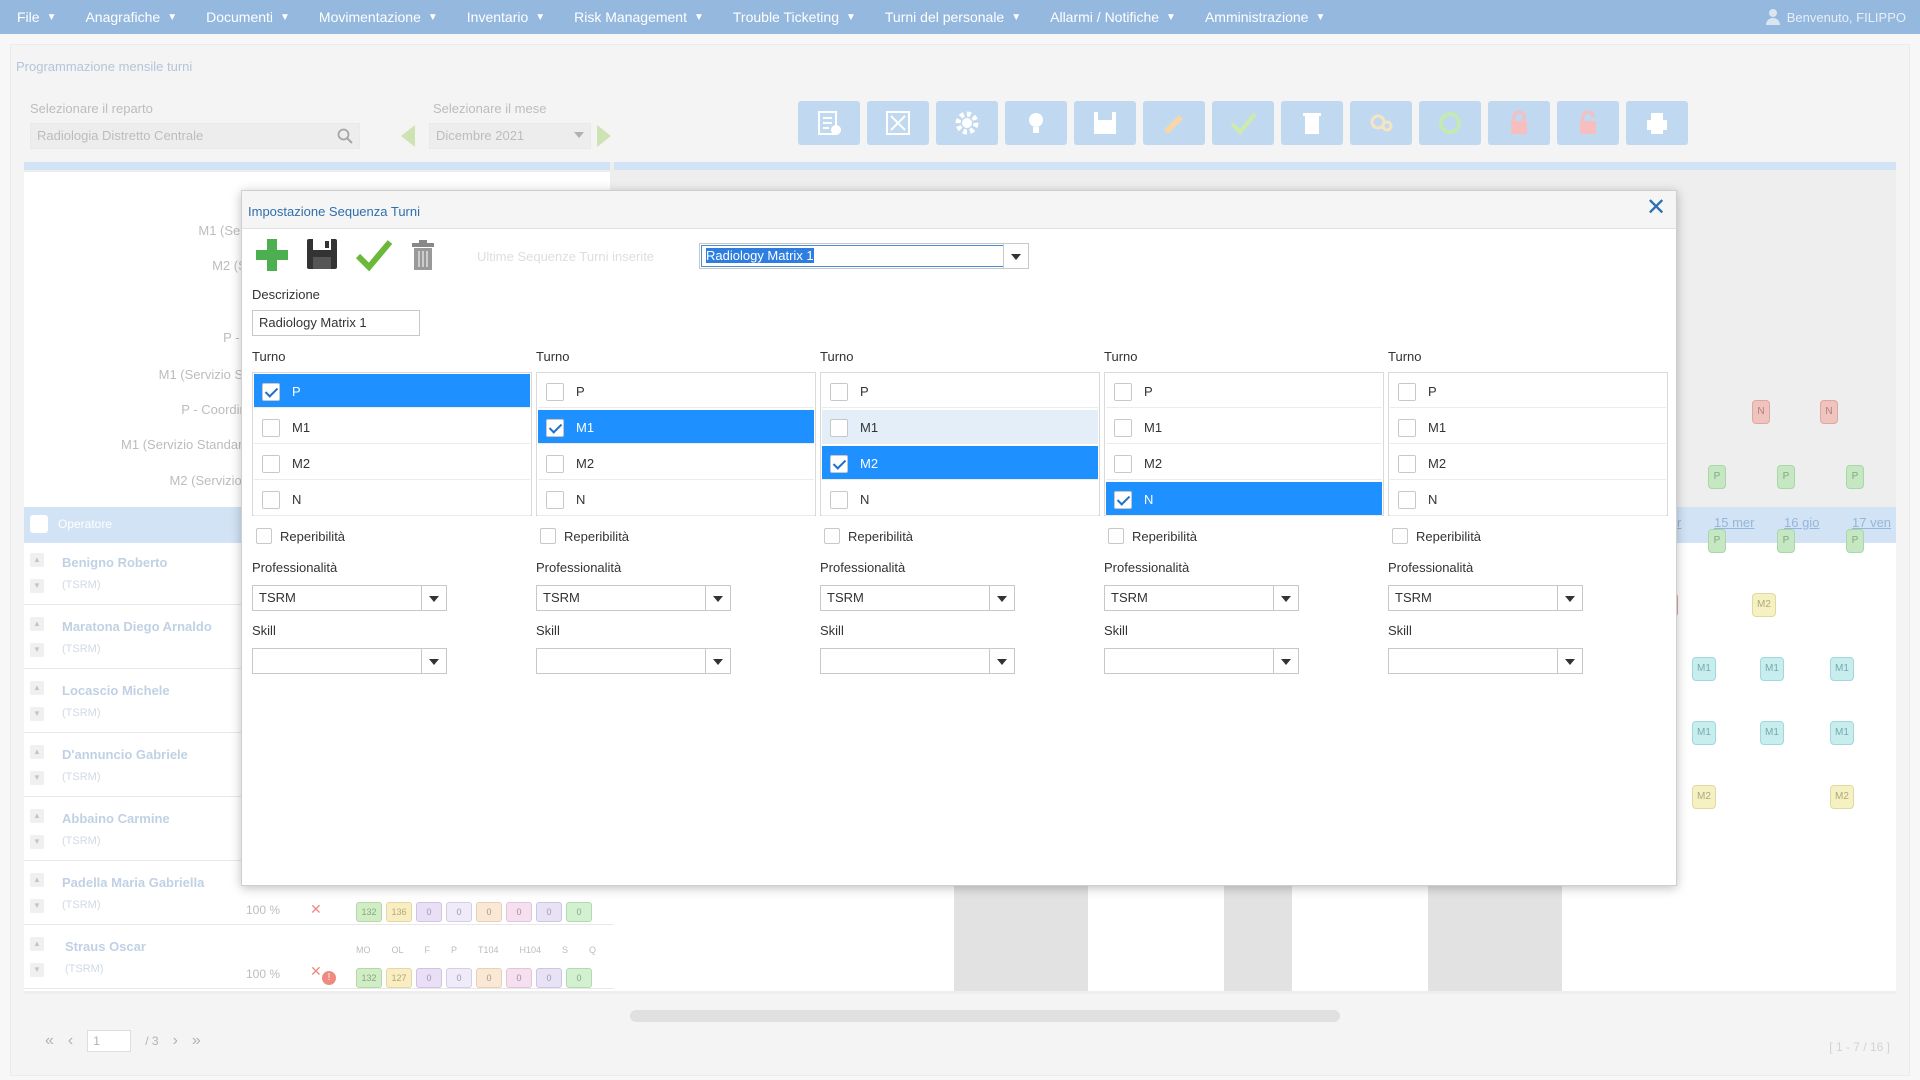  What do you see at coordinates (322, 254) in the screenshot?
I see `dialog-save-button` at bounding box center [322, 254].